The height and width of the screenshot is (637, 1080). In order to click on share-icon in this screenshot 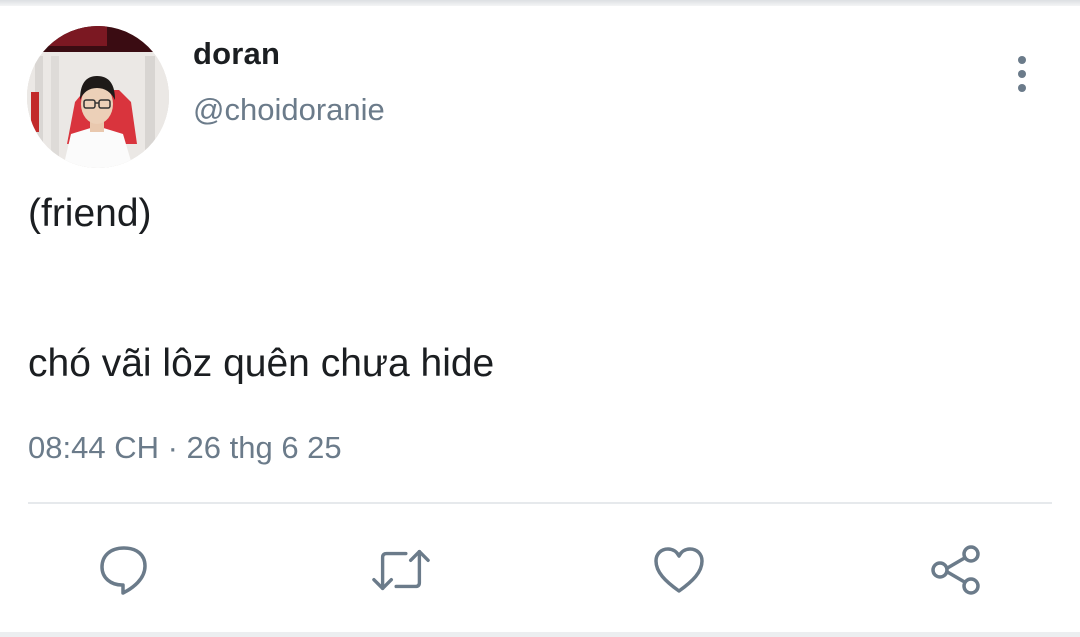, I will do `click(955, 570)`.